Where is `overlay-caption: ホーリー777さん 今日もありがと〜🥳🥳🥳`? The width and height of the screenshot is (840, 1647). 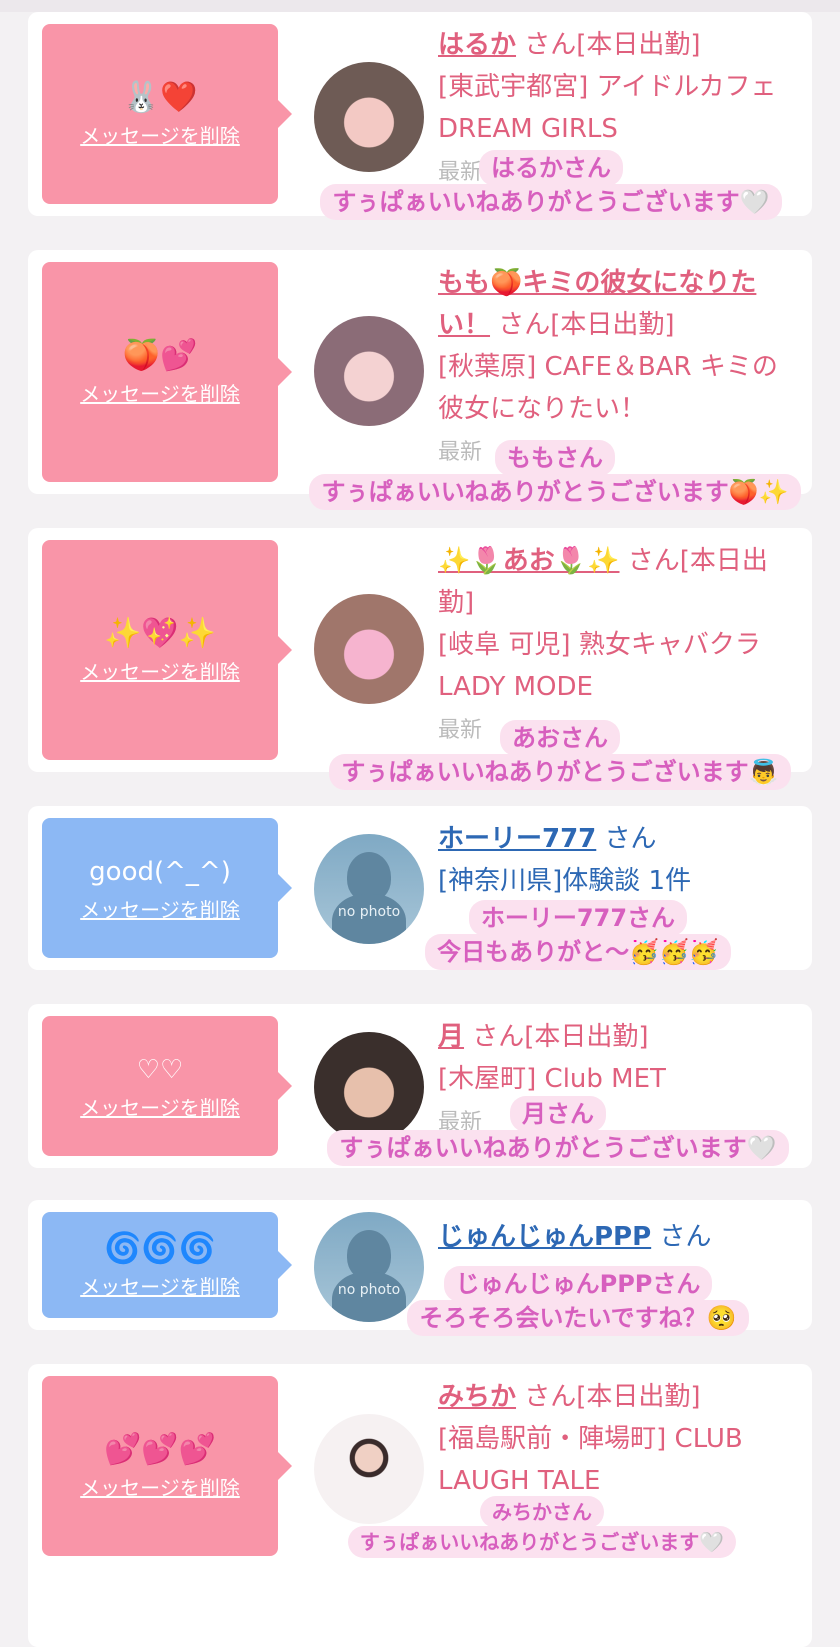
overlay-caption: ホーリー777さん 今日もありがと〜🥳🥳🥳 is located at coordinates (578, 935).